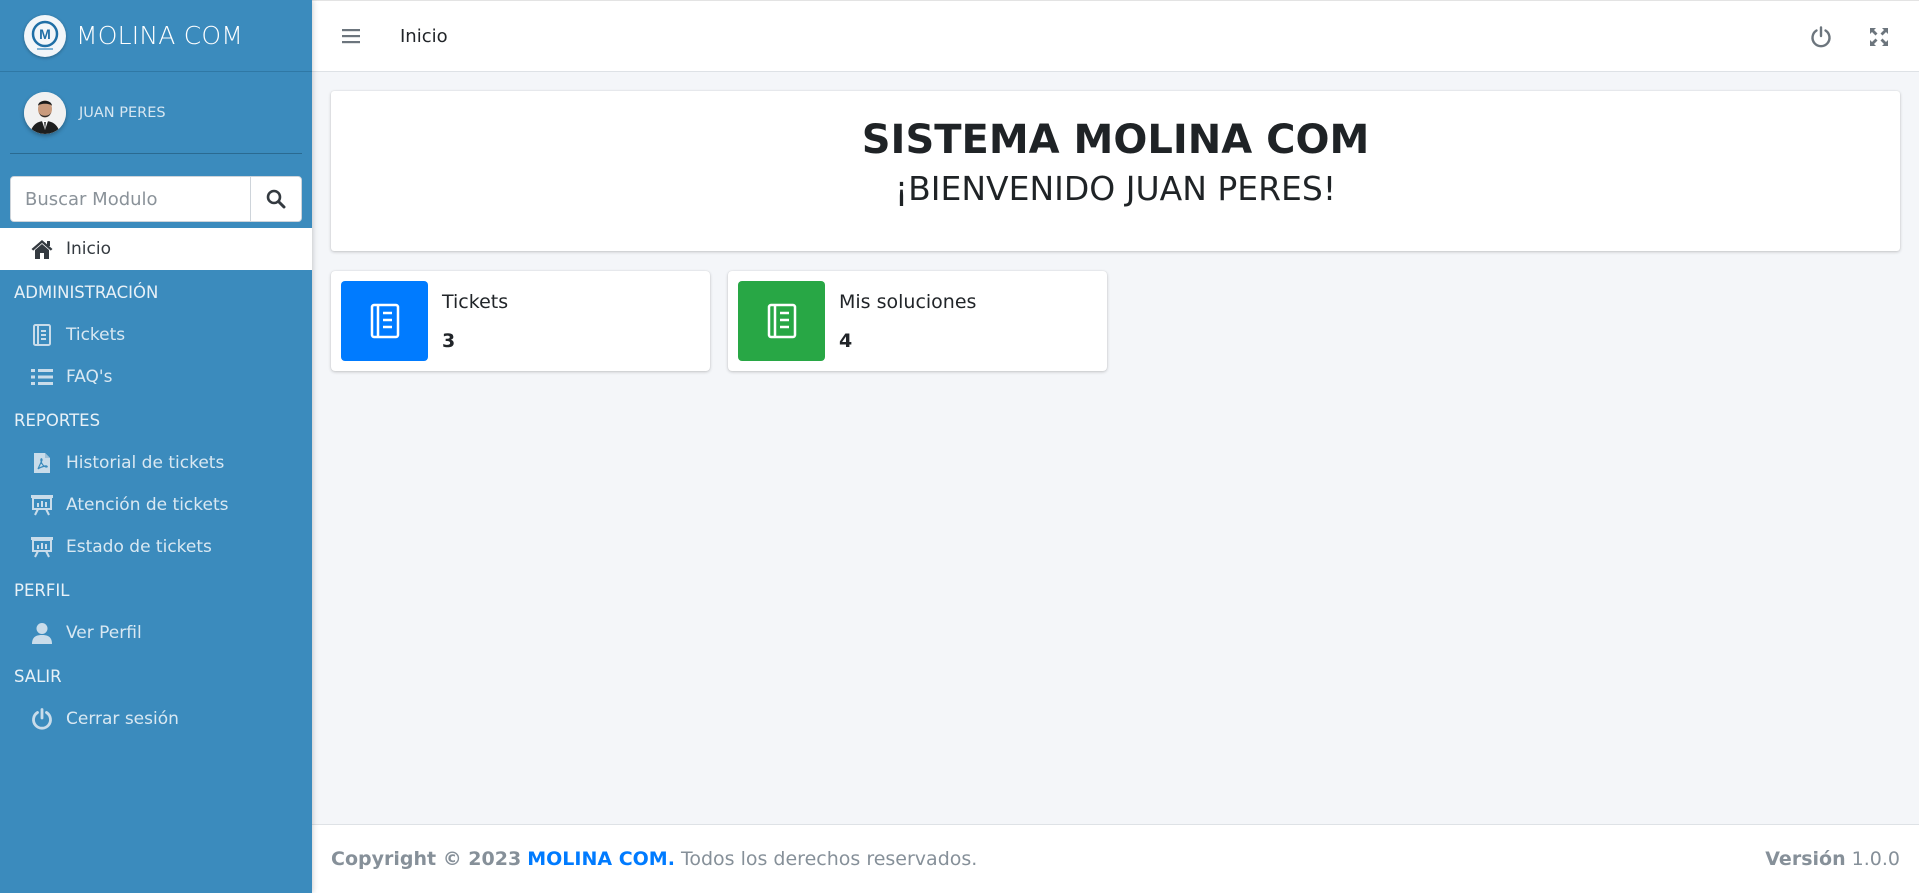 The image size is (1919, 893). Describe the element at coordinates (1115, 36) in the screenshot. I see `top-navbar: Inicio` at that location.